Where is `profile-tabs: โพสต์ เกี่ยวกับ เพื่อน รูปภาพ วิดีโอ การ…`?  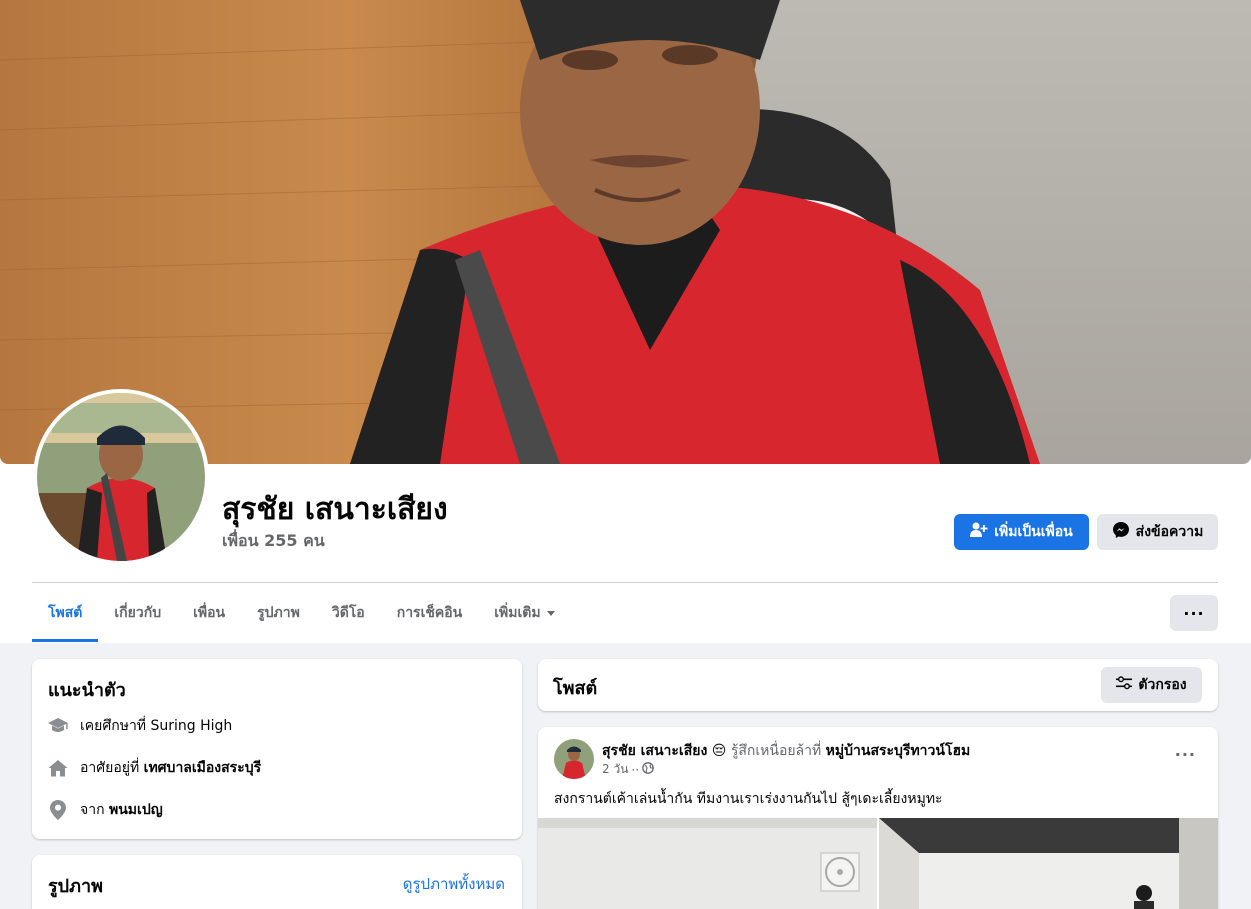
profile-tabs: โพสต์ เกี่ยวกับ เพื่อน รูปภาพ วิดีโอ การ… is located at coordinates (301, 613).